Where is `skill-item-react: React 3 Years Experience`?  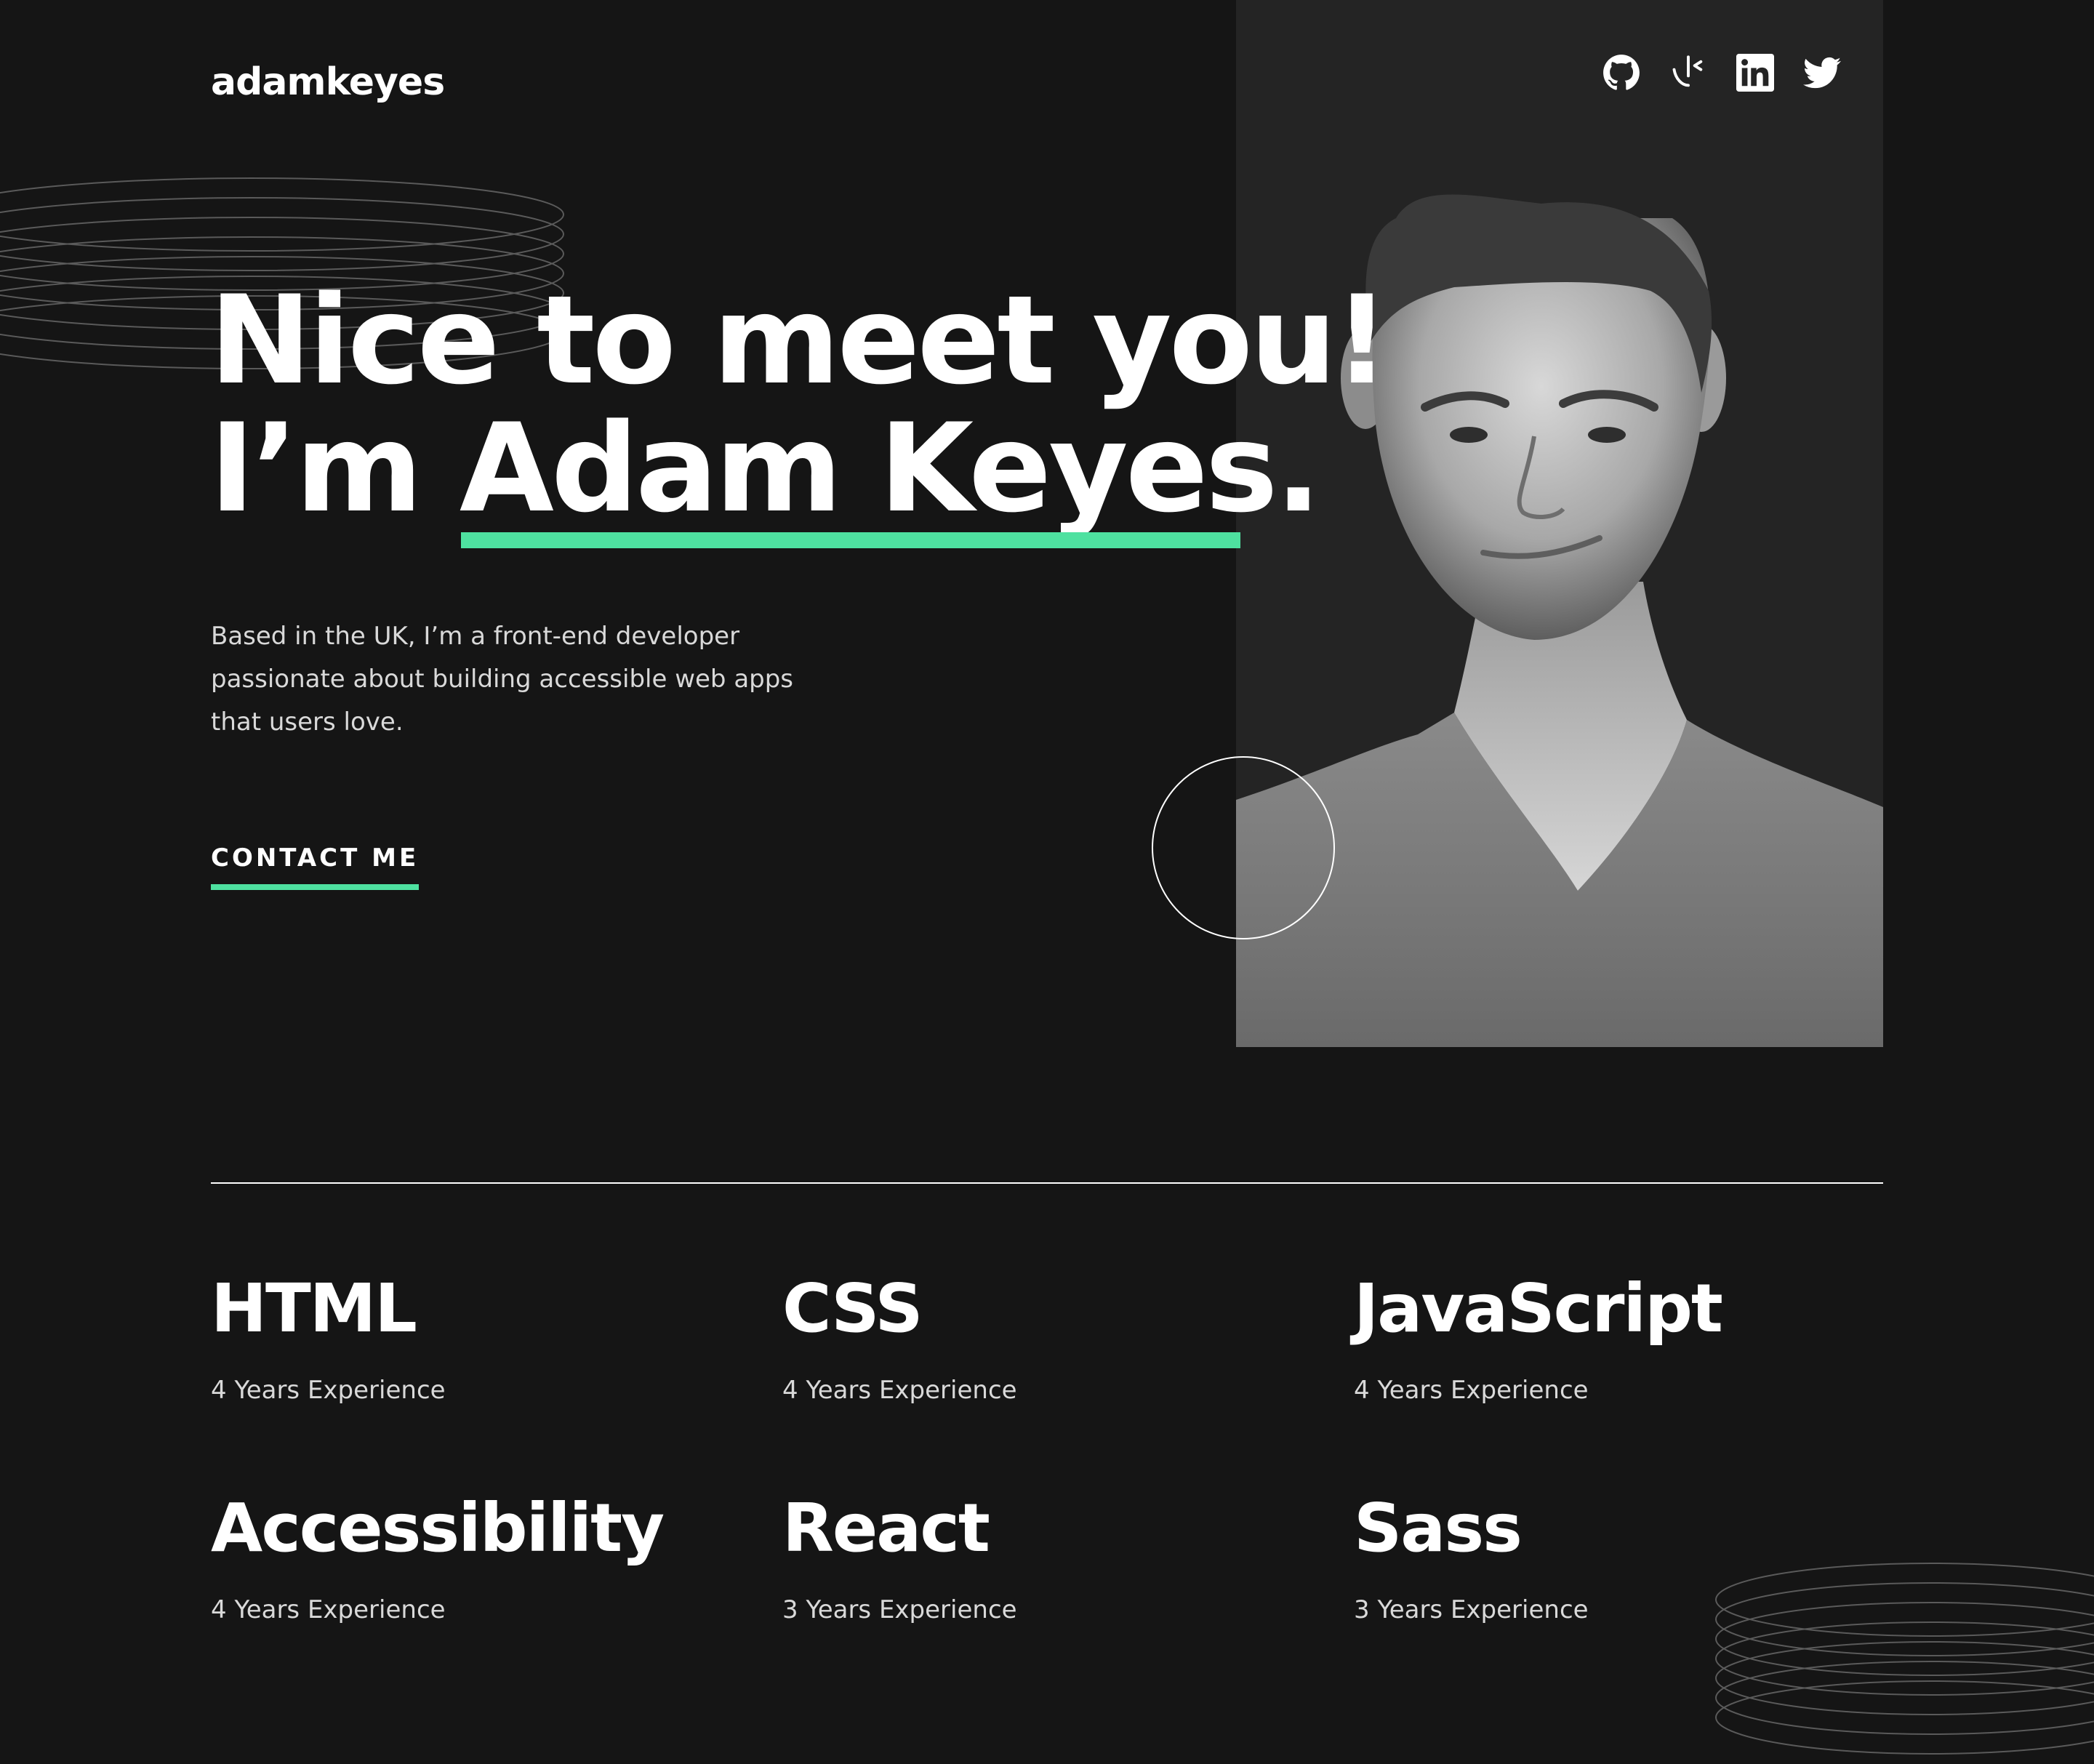 skill-item-react: React 3 Years Experience is located at coordinates (1068, 1594).